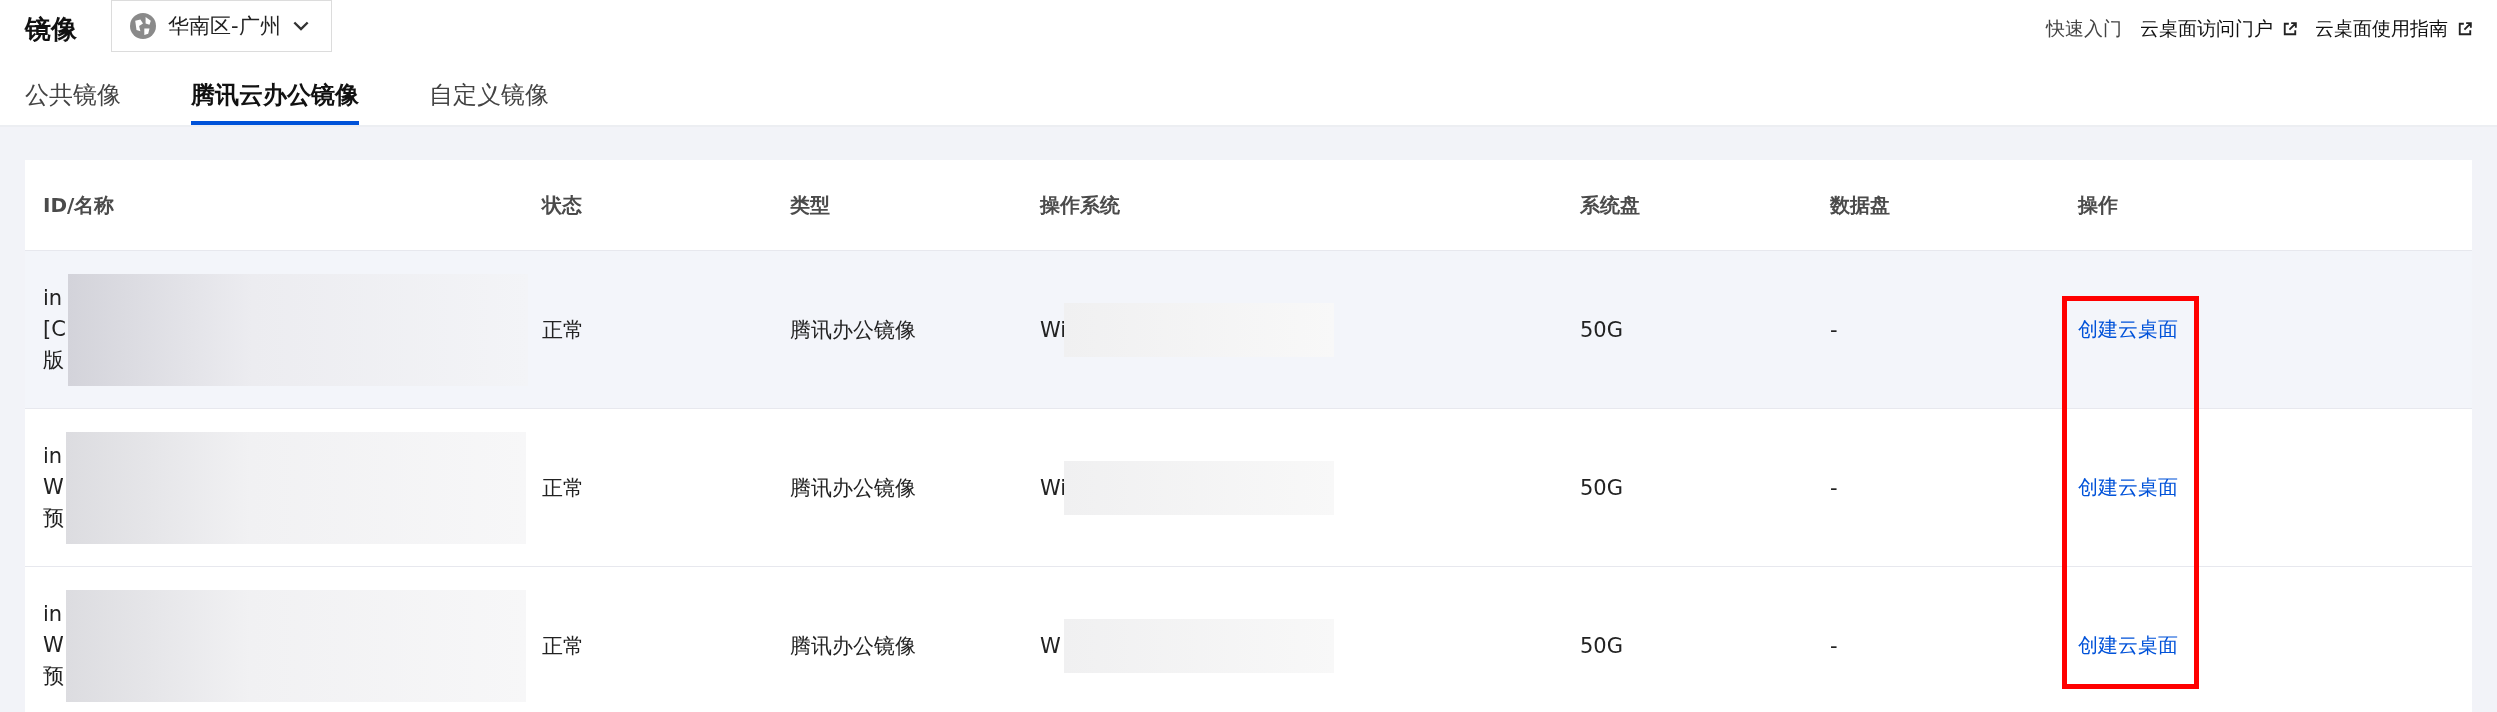  I want to click on column-header: 操作, so click(2098, 205).